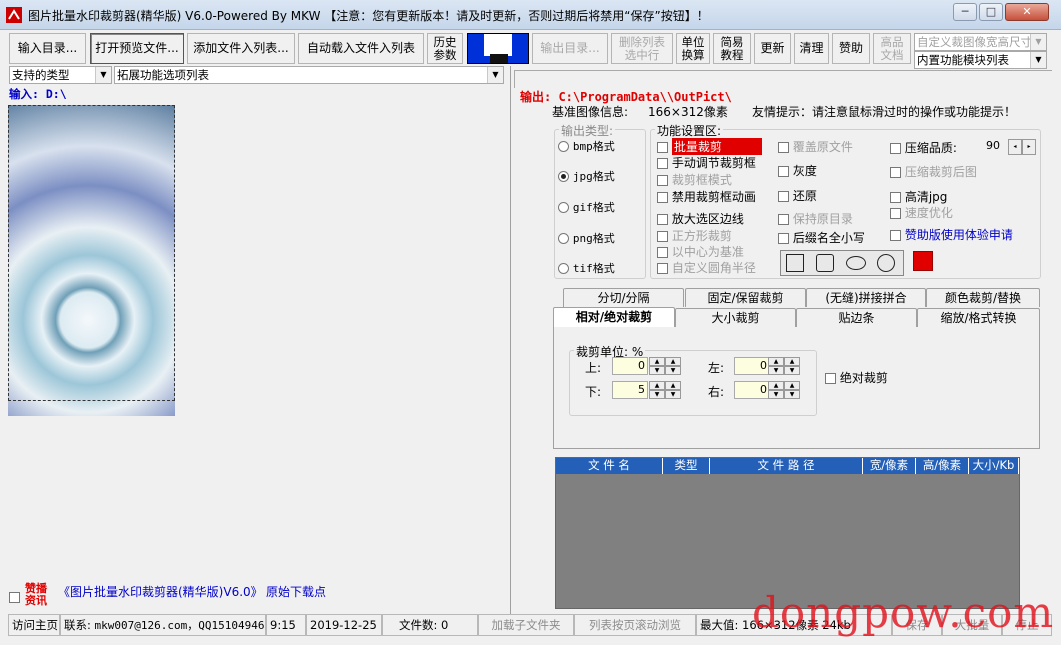  Describe the element at coordinates (34, 625) in the screenshot. I see `home-button: 访问主页` at that location.